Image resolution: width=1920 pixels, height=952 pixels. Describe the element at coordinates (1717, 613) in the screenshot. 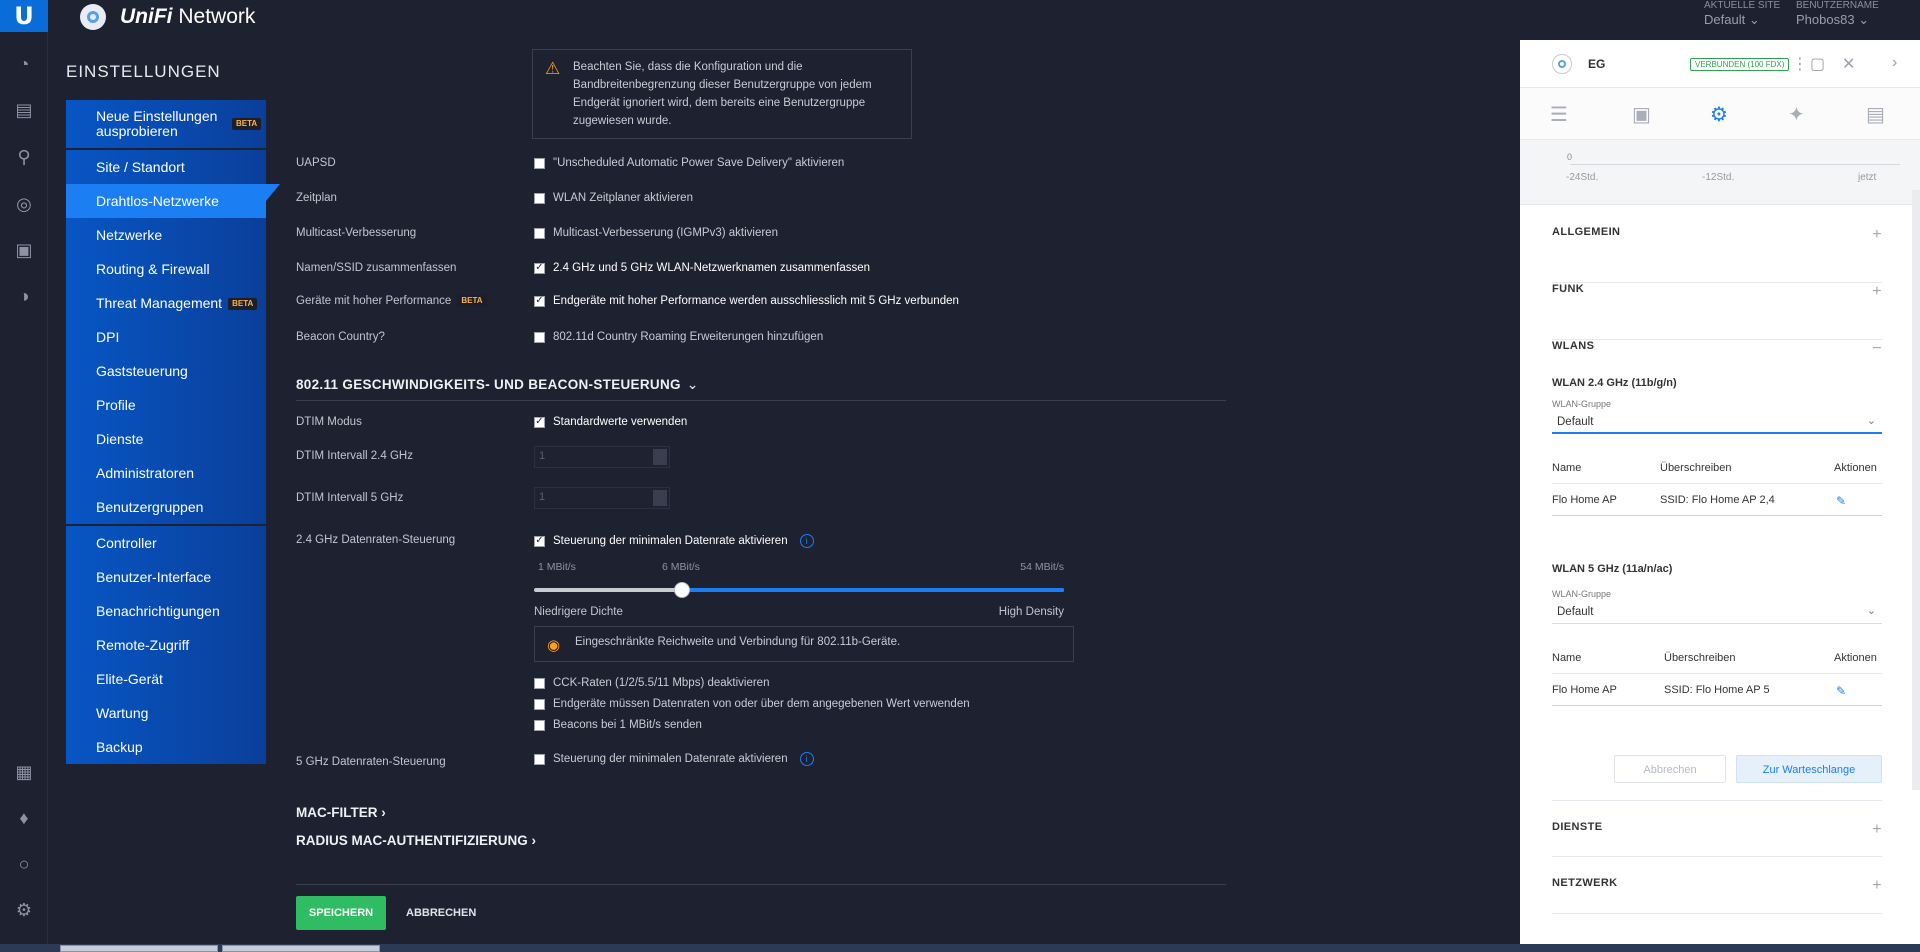

I see `wlan5-group-select: Default ⌄` at that location.